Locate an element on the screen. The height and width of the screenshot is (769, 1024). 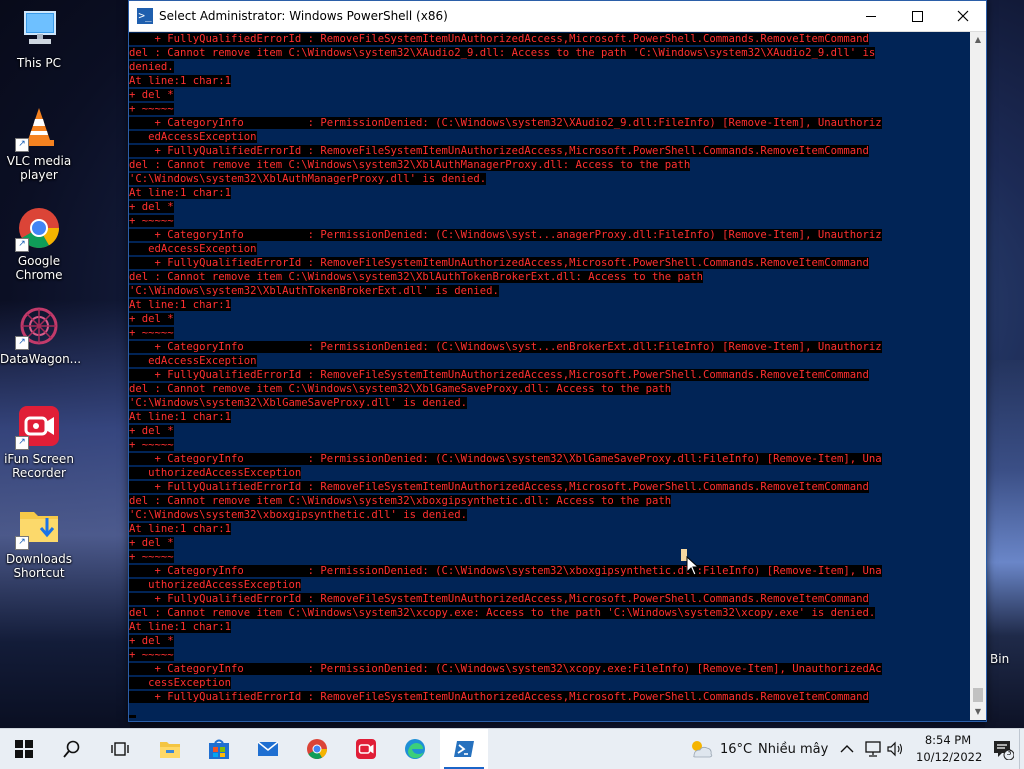
desktop-icon-chrome: ↗ Google Chrome is located at coordinates (39, 244).